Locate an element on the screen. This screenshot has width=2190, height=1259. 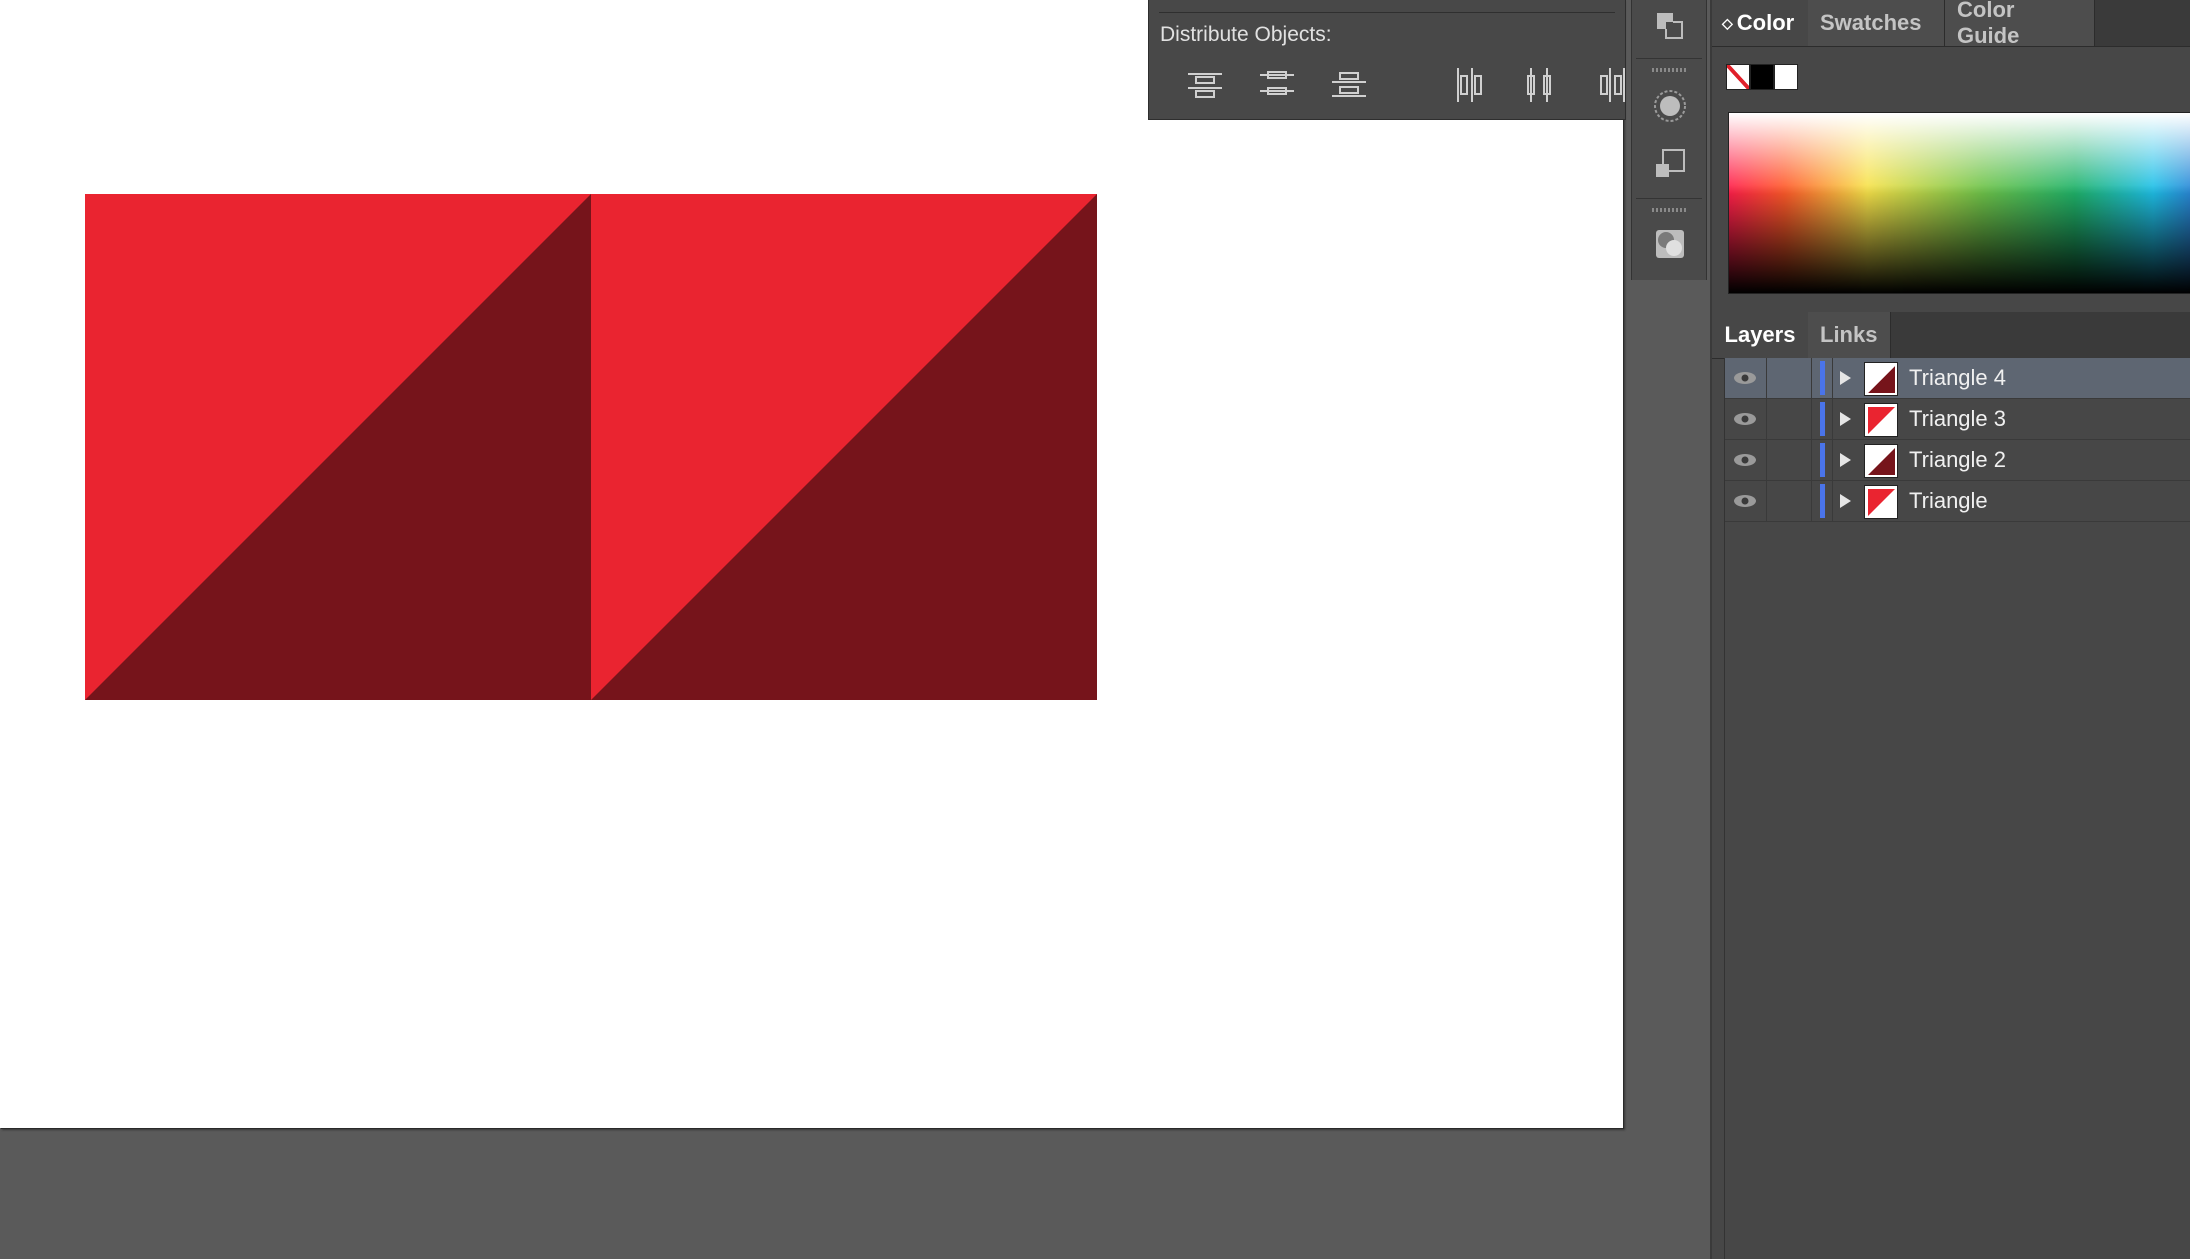
layer-row: Triangle is located at coordinates (1957, 501).